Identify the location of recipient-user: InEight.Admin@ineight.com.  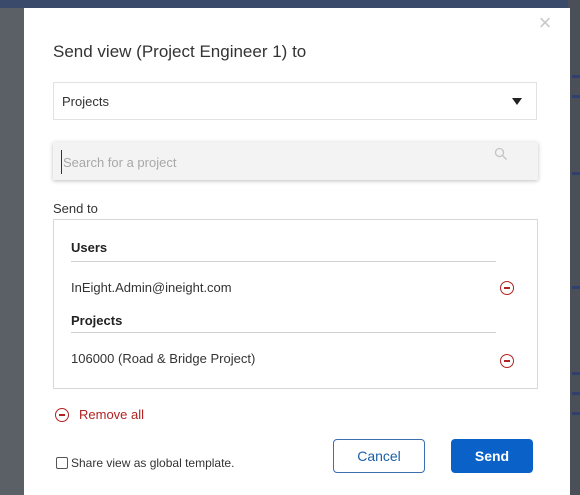
(151, 287).